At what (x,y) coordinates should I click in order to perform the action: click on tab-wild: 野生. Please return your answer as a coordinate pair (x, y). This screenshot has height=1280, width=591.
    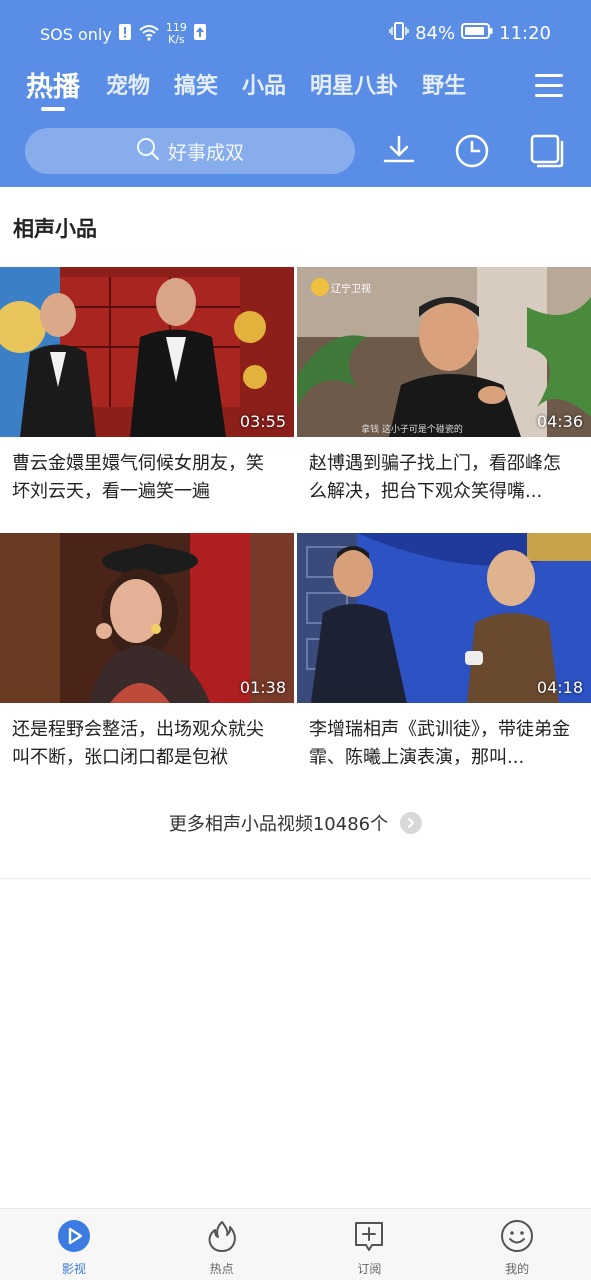
    Looking at the image, I should click on (444, 84).